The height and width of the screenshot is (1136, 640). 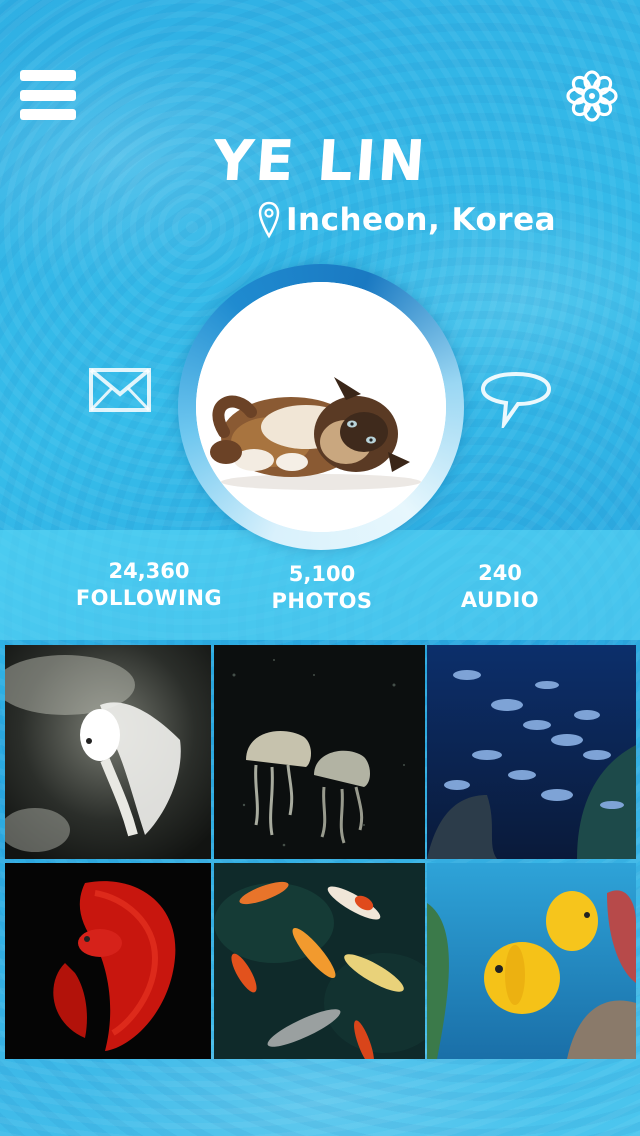 What do you see at coordinates (108, 961) in the screenshot?
I see `gallery-photo-red-betta` at bounding box center [108, 961].